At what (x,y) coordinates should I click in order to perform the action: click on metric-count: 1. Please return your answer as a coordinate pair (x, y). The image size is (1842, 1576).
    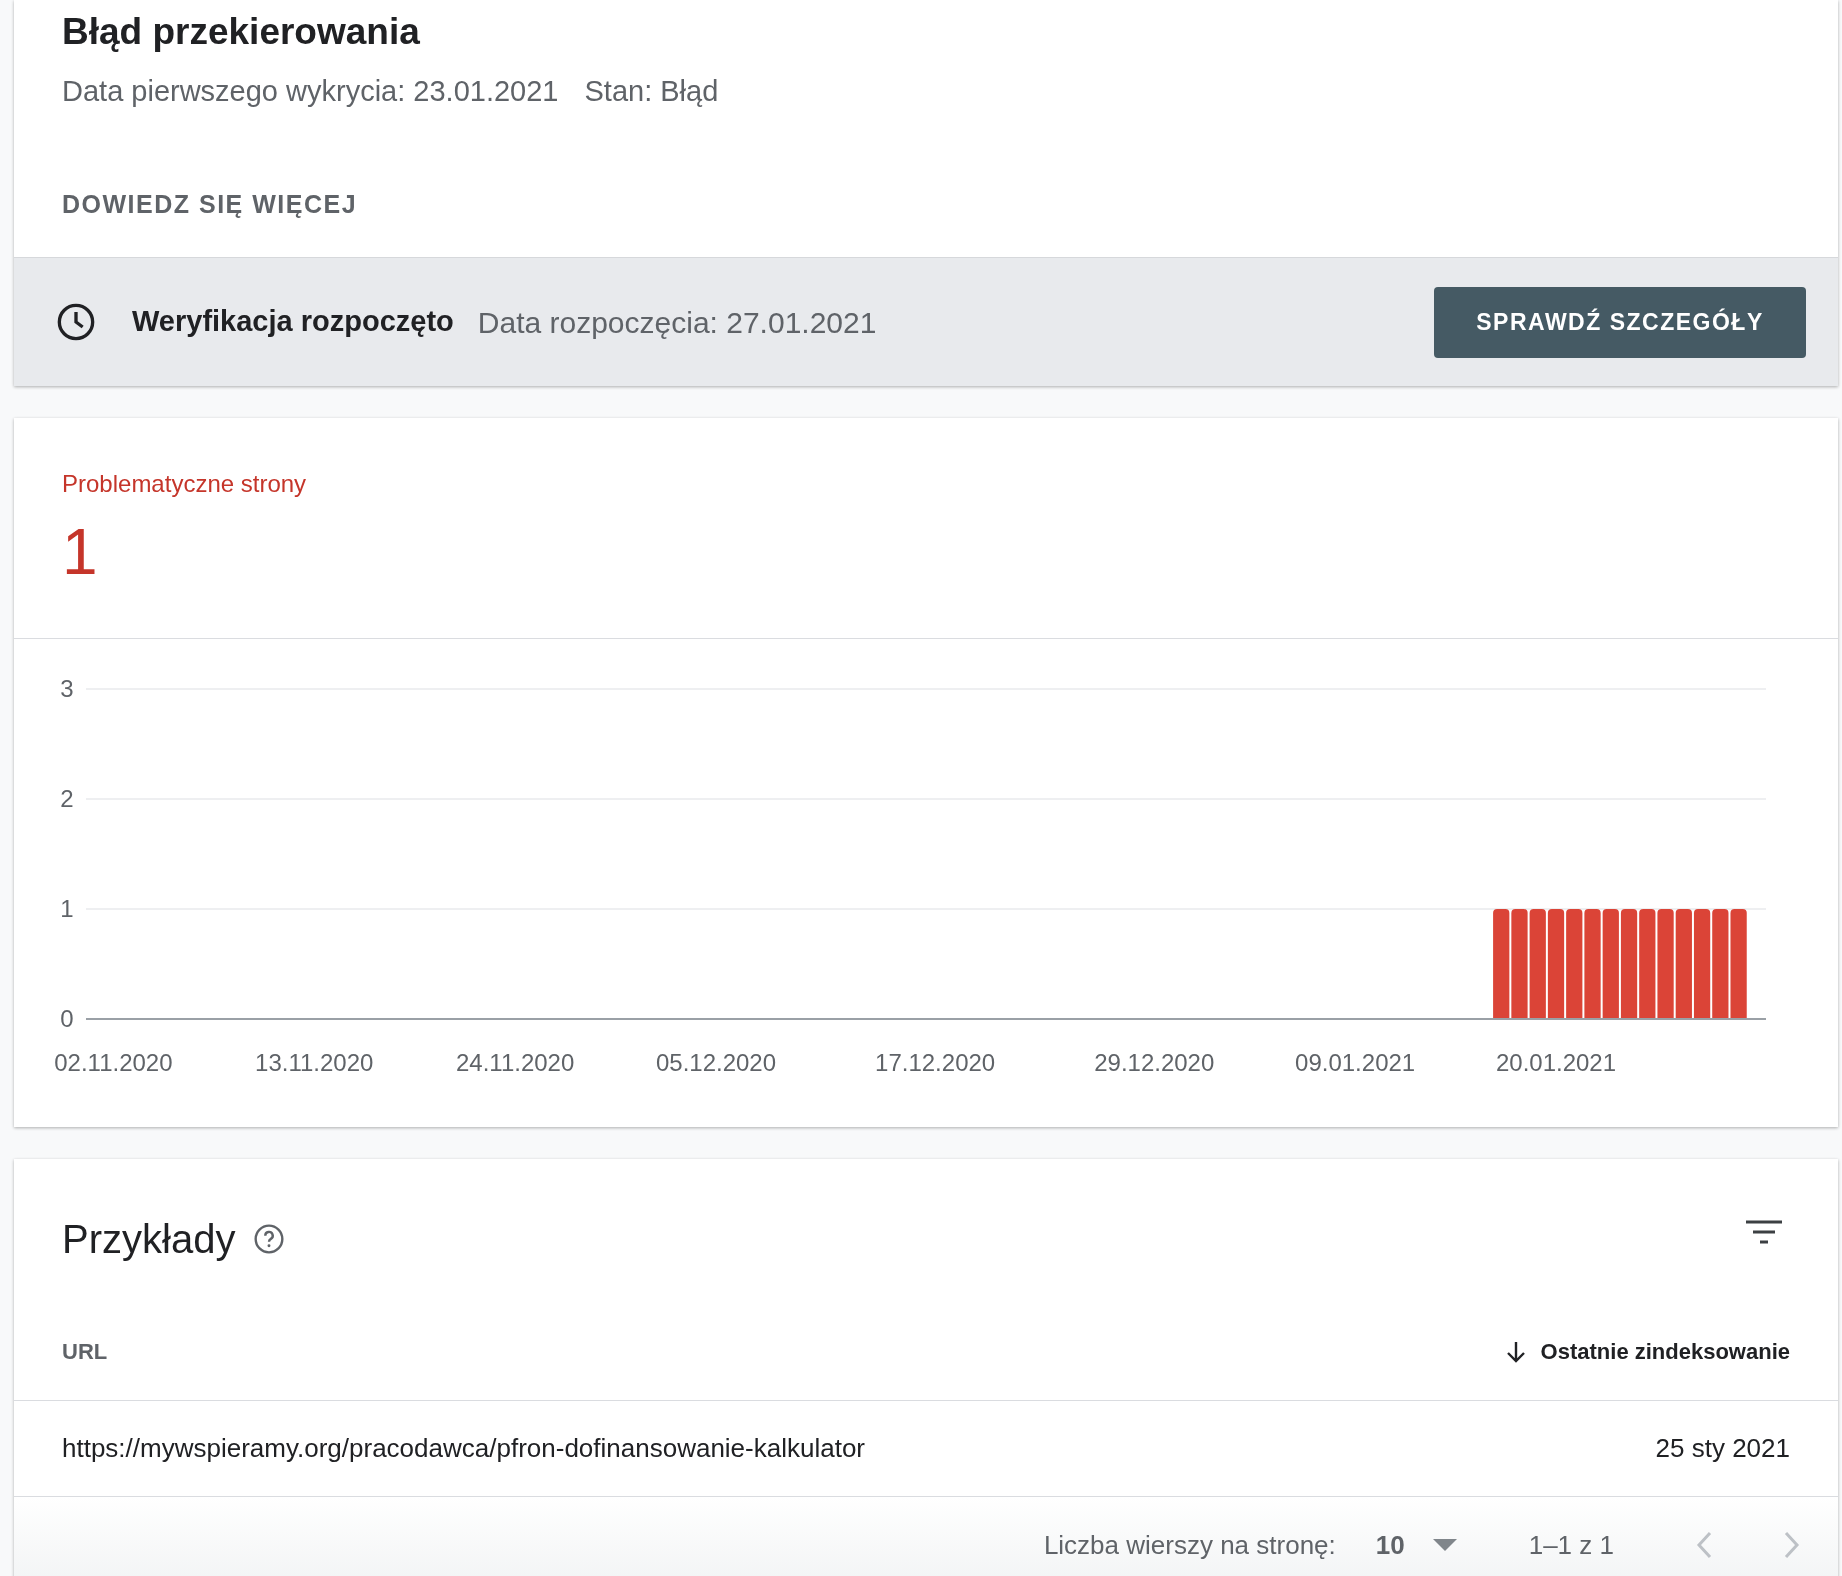
    Looking at the image, I should click on (80, 552).